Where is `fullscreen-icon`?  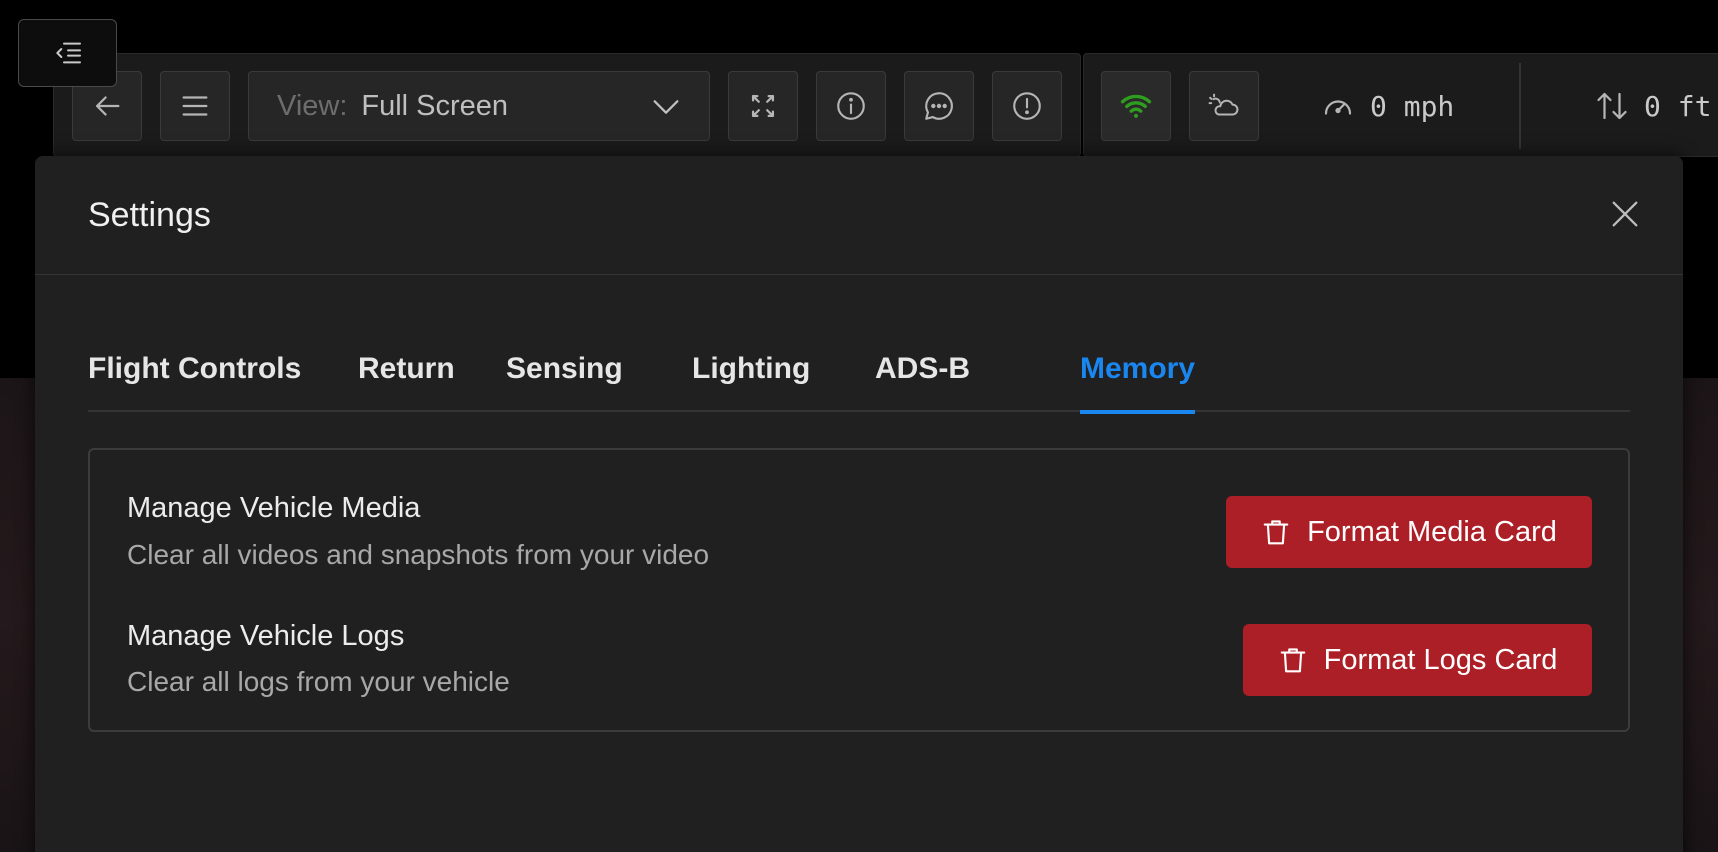 fullscreen-icon is located at coordinates (763, 106).